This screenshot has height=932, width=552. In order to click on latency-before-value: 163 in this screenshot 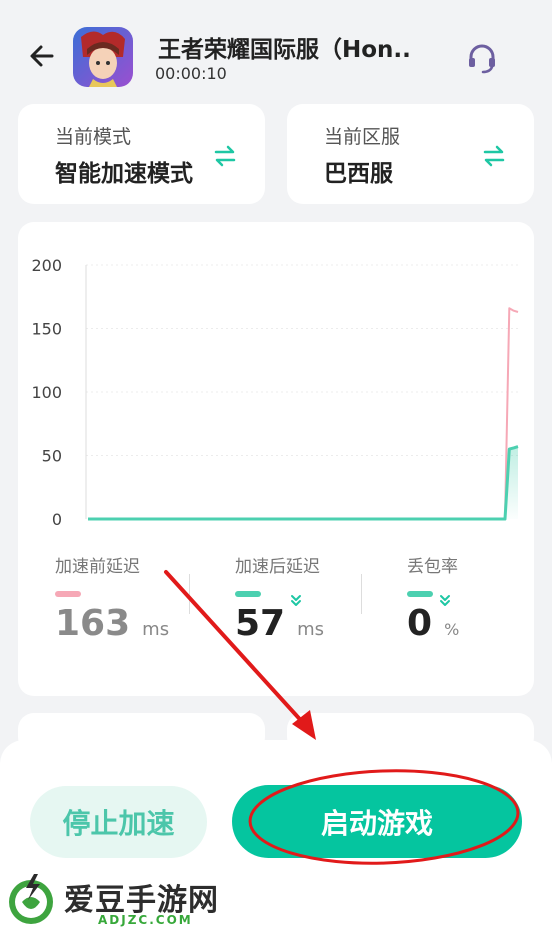, I will do `click(93, 623)`.